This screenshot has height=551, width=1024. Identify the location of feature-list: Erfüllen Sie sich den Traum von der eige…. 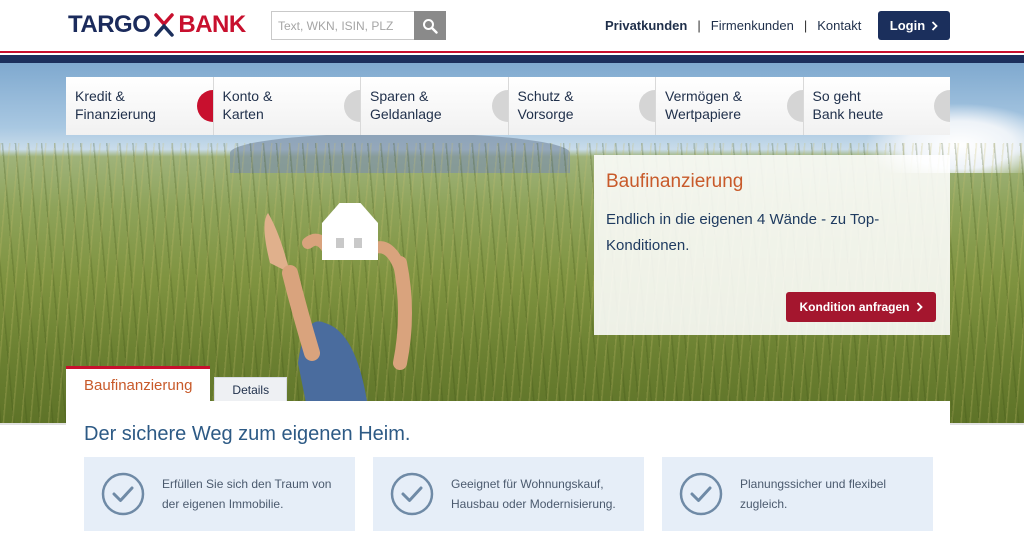
(508, 494).